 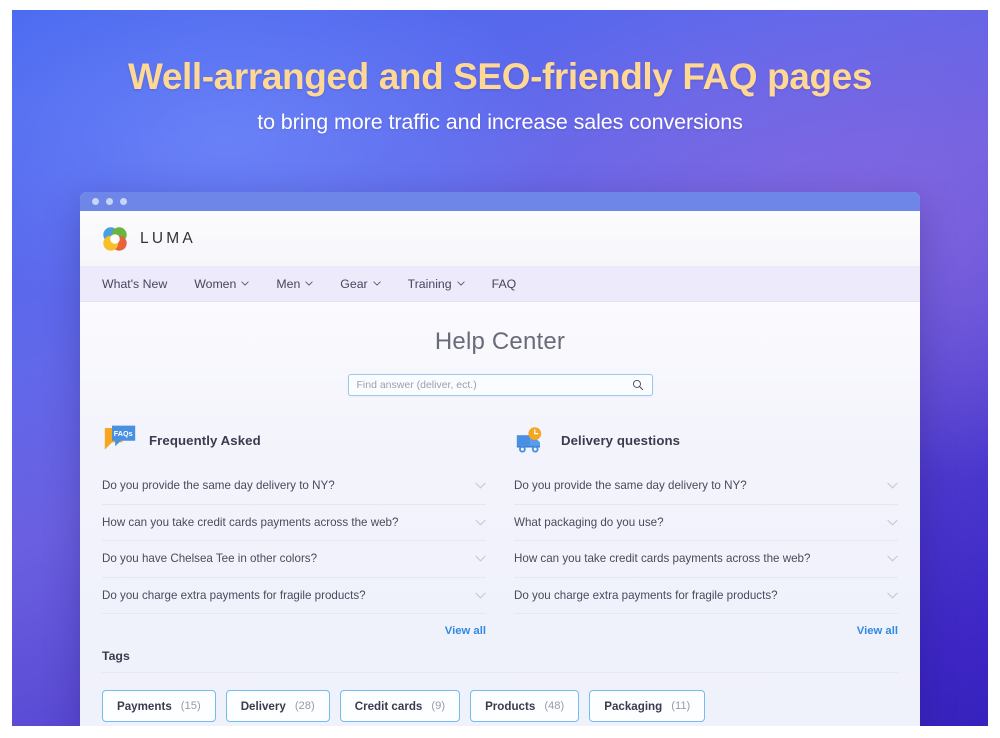 What do you see at coordinates (877, 631) in the screenshot?
I see `view-all-link-delivery: View all` at bounding box center [877, 631].